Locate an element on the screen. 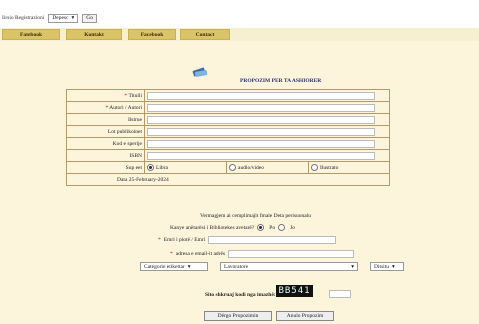 The width and height of the screenshot is (479, 324). row-label: Ilstrue is located at coordinates (105, 119).